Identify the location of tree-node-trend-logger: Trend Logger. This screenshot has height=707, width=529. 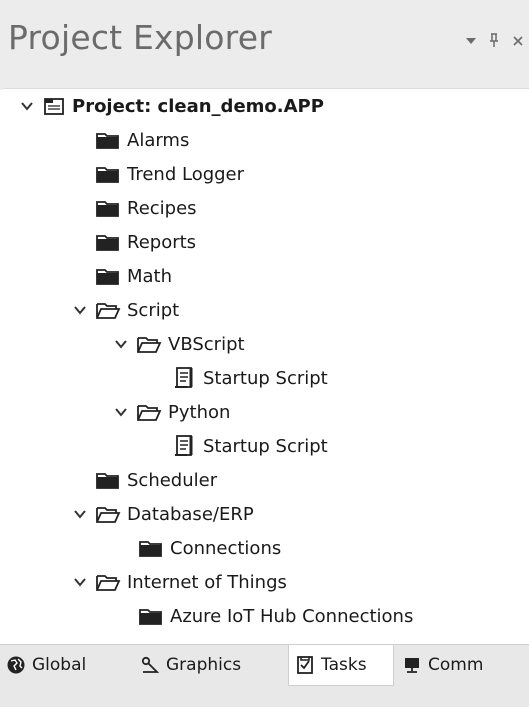
(169, 174).